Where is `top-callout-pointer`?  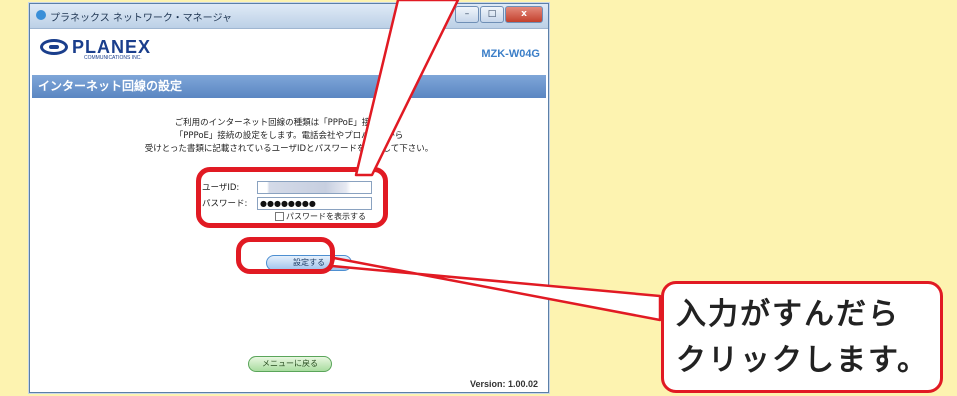
top-callout-pointer is located at coordinates (407, 88).